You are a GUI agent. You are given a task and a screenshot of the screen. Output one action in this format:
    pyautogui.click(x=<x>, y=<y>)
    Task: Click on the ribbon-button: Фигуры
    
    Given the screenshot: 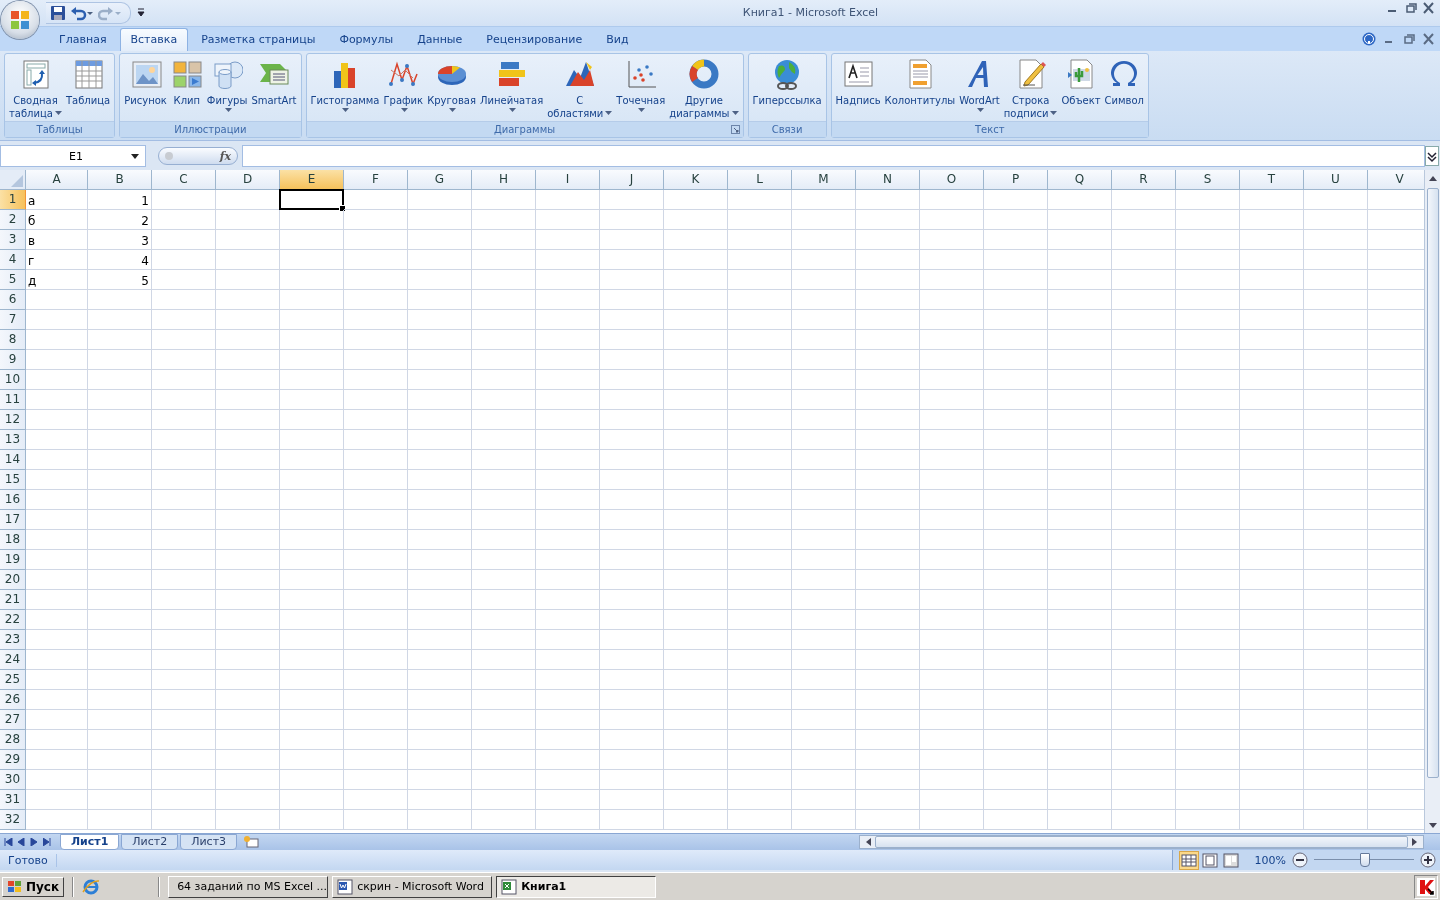 What is the action you would take?
    pyautogui.click(x=227, y=88)
    